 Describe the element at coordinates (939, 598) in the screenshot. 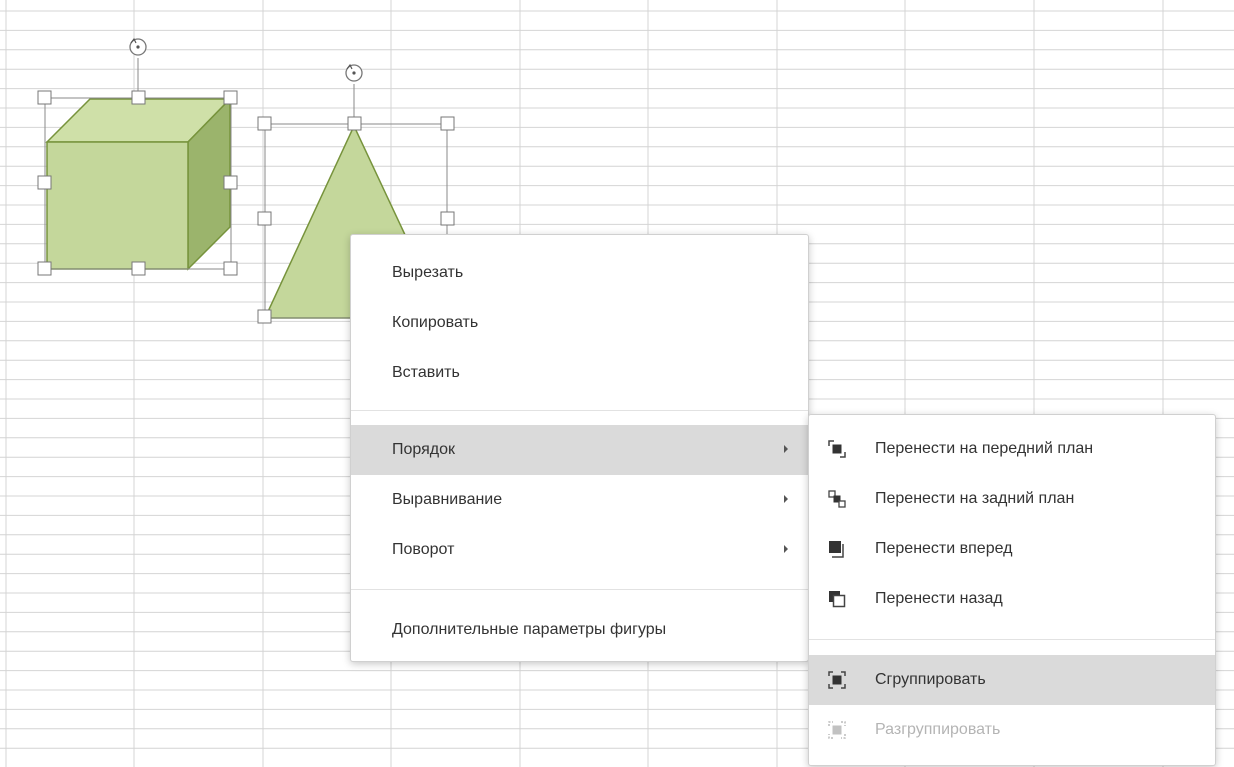

I see `submenu-item-label: Перенести назад` at that location.